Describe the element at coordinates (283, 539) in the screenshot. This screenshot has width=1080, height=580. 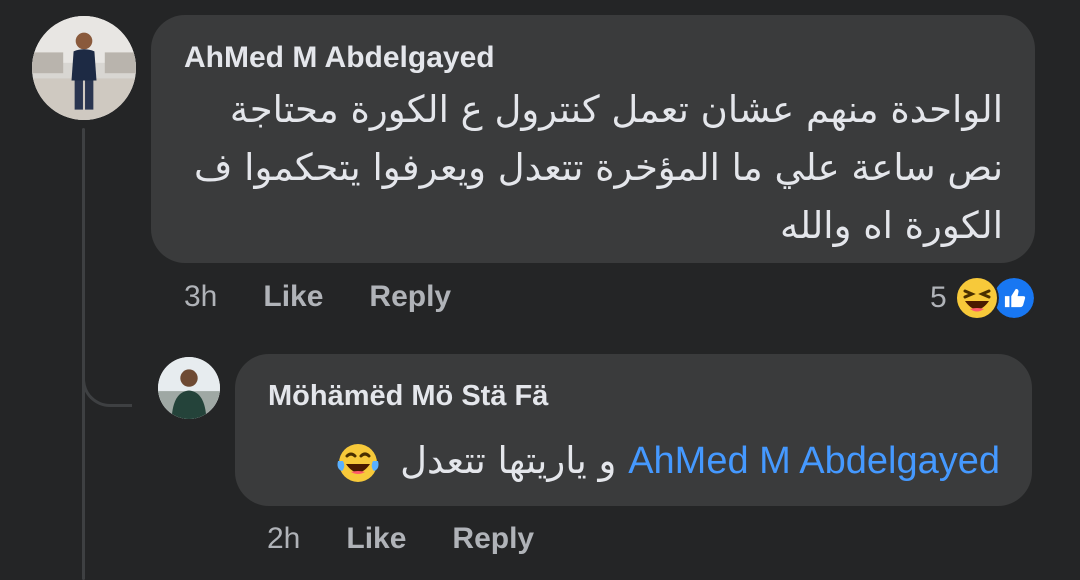
I see `reply-timestamp: 2h` at that location.